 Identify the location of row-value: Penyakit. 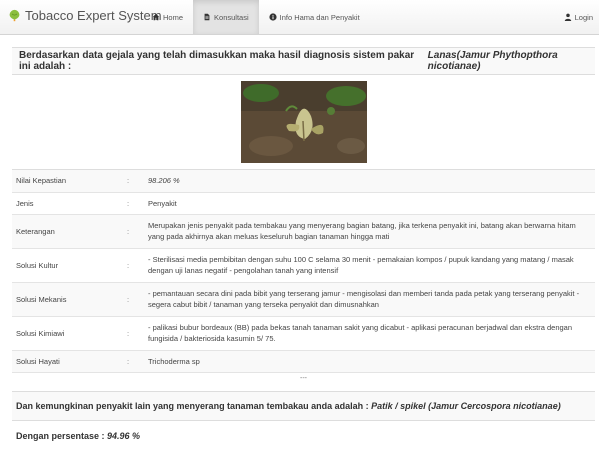
(369, 203).